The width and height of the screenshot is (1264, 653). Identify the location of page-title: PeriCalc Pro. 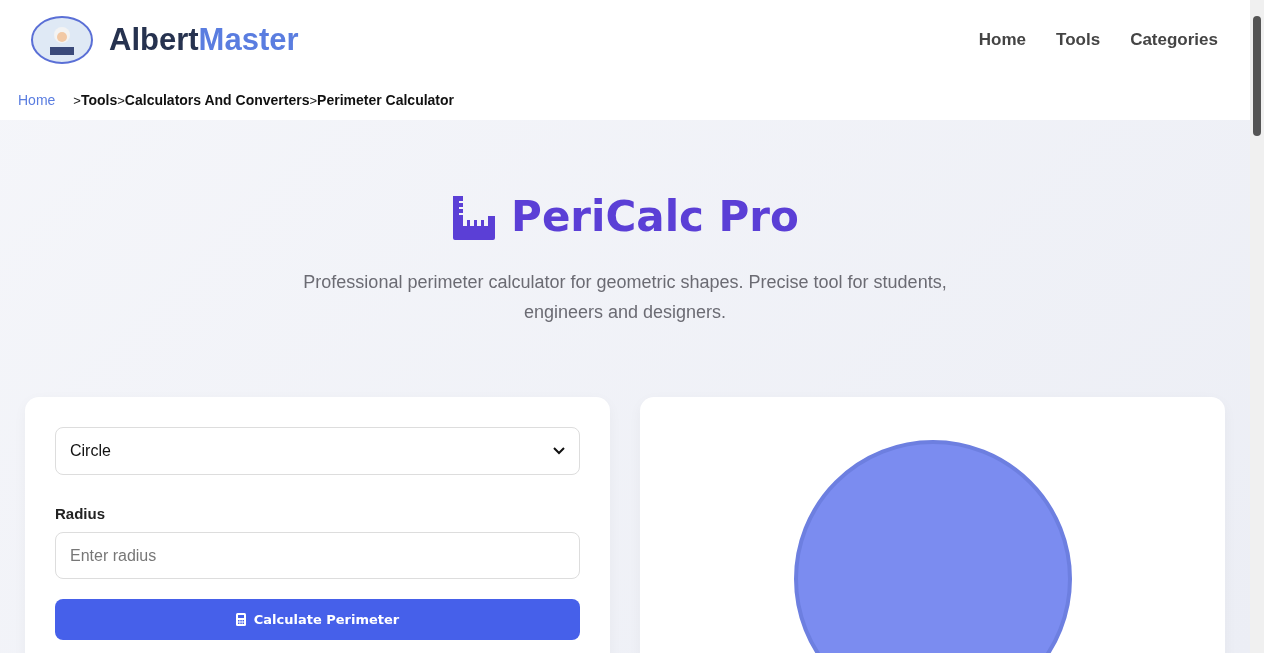
(655, 216).